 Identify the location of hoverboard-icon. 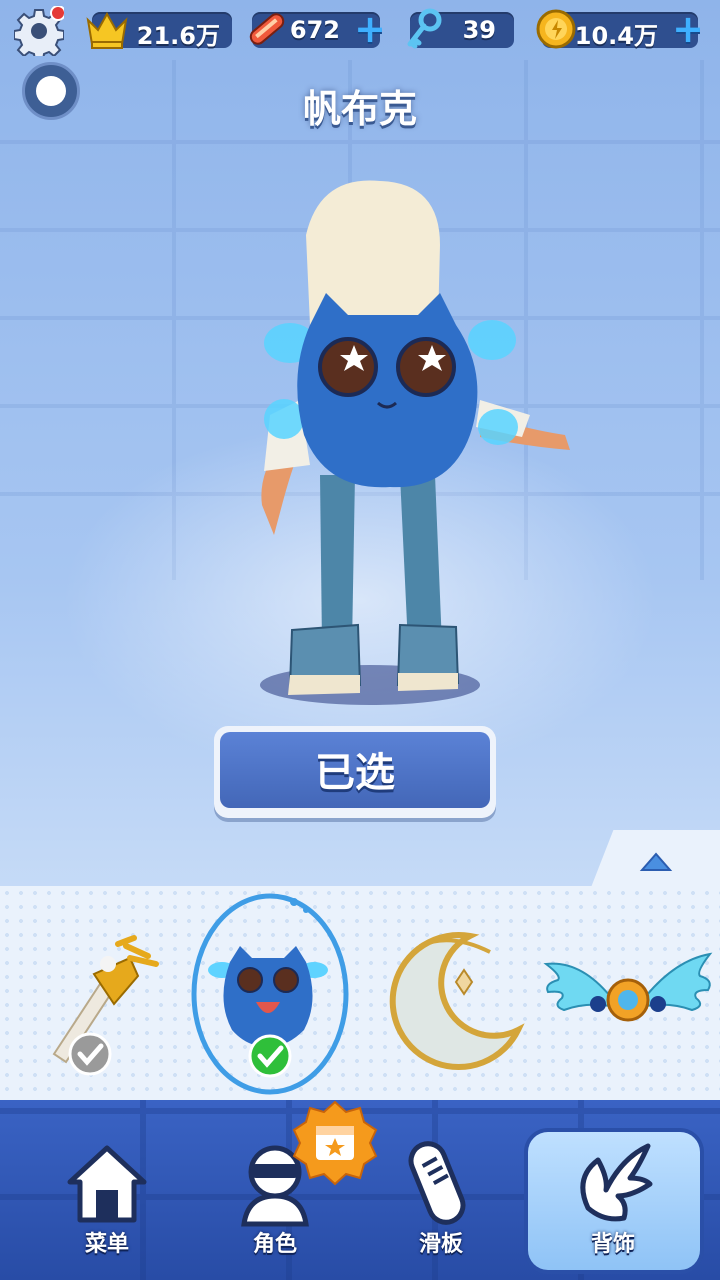
(267, 29).